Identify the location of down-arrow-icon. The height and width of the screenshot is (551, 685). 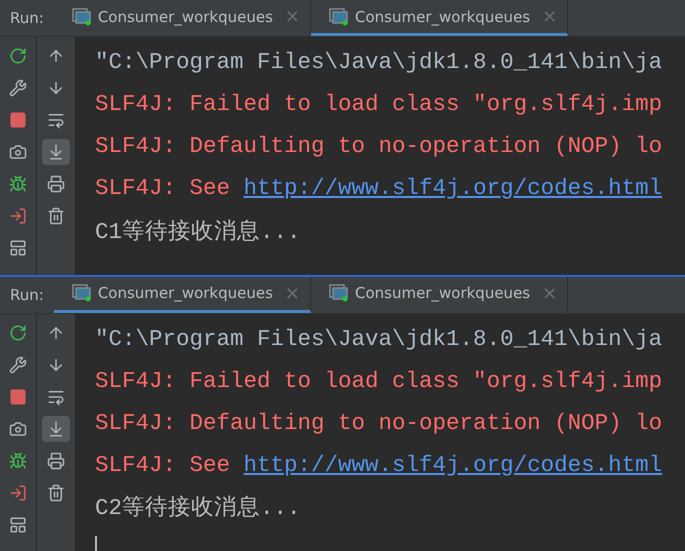
(56, 88).